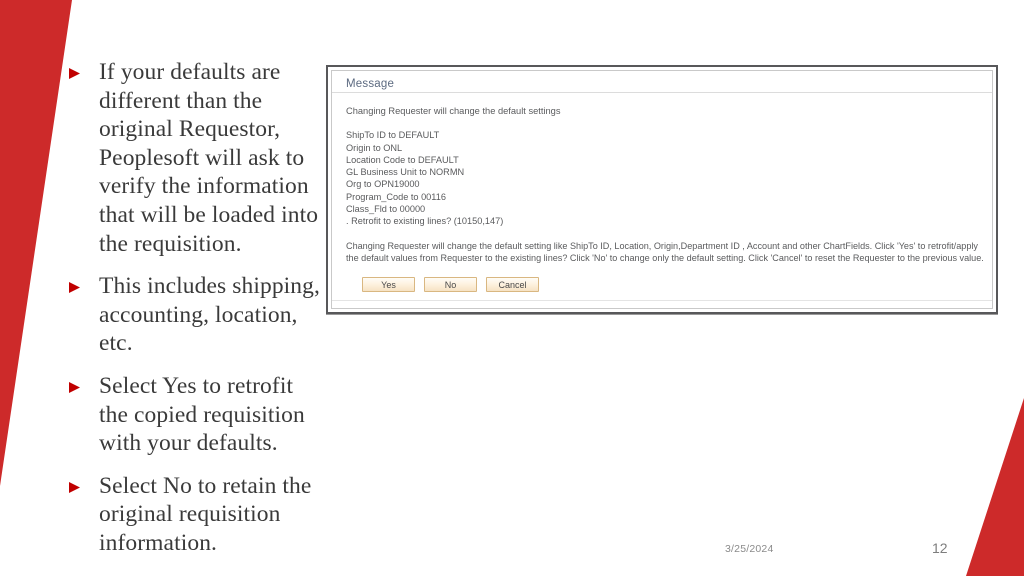 This screenshot has width=1024, height=576. Describe the element at coordinates (374, 147) in the screenshot. I see `detail-line: Origin to ONL` at that location.